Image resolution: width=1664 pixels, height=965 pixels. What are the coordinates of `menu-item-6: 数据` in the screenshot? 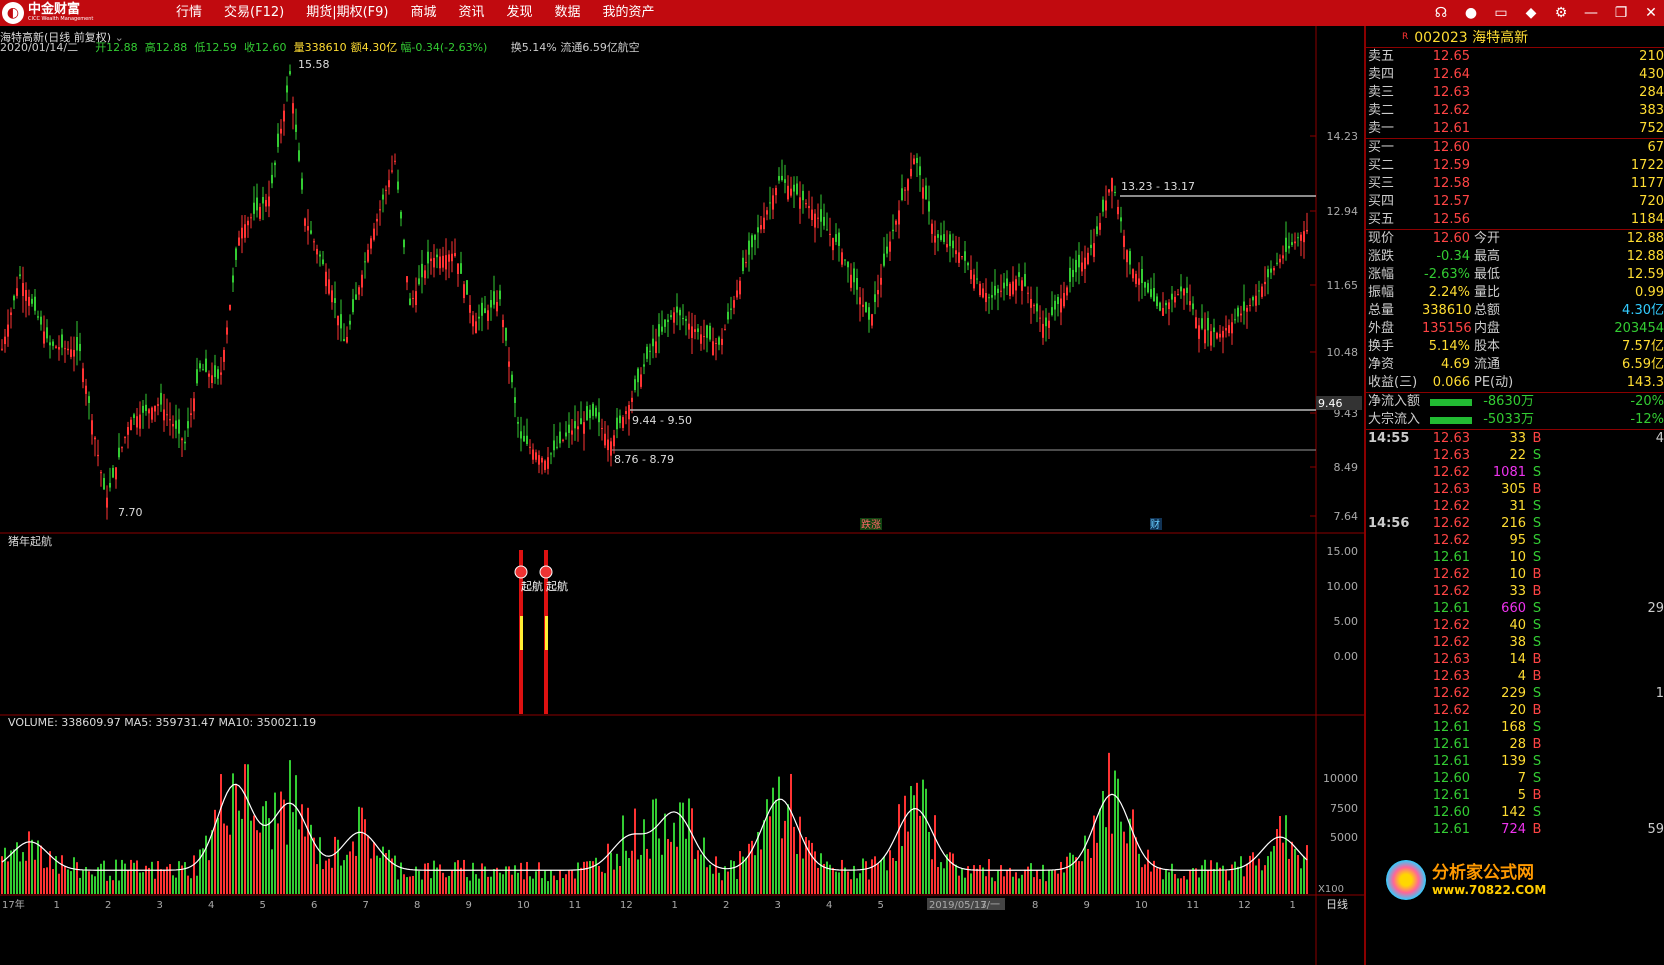 It's located at (568, 13).